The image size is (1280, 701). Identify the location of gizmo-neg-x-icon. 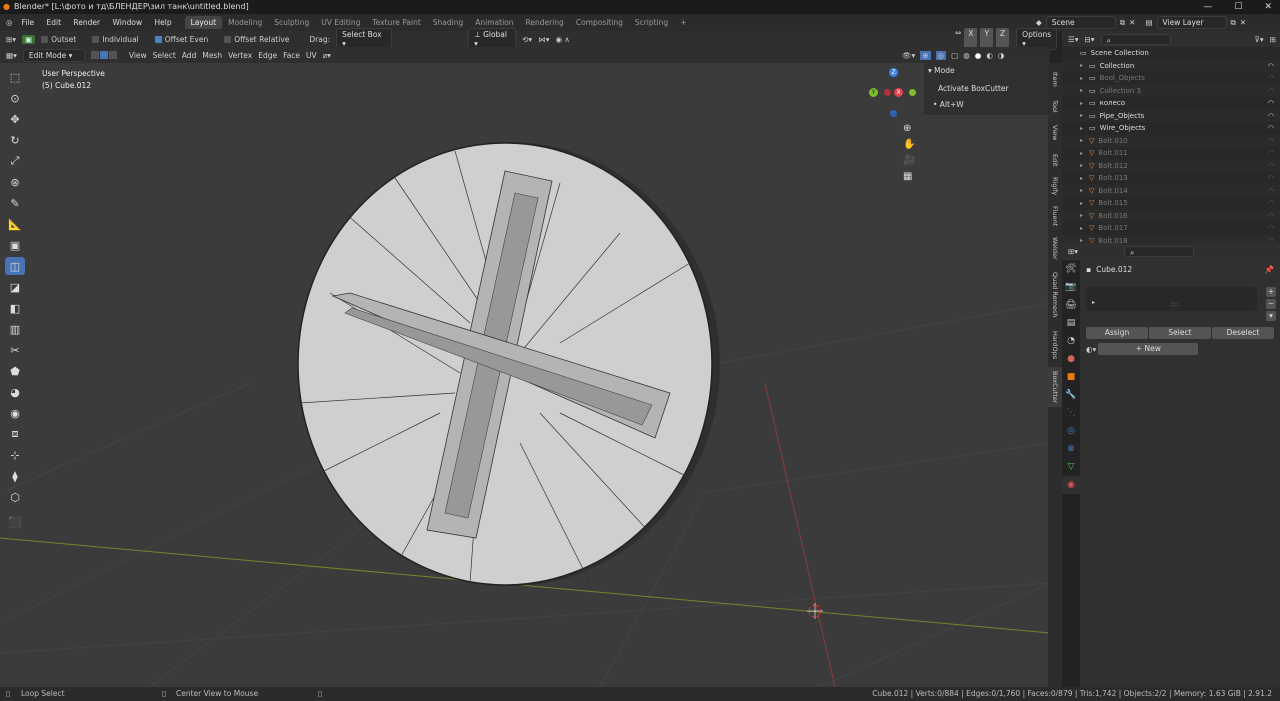
(887, 92).